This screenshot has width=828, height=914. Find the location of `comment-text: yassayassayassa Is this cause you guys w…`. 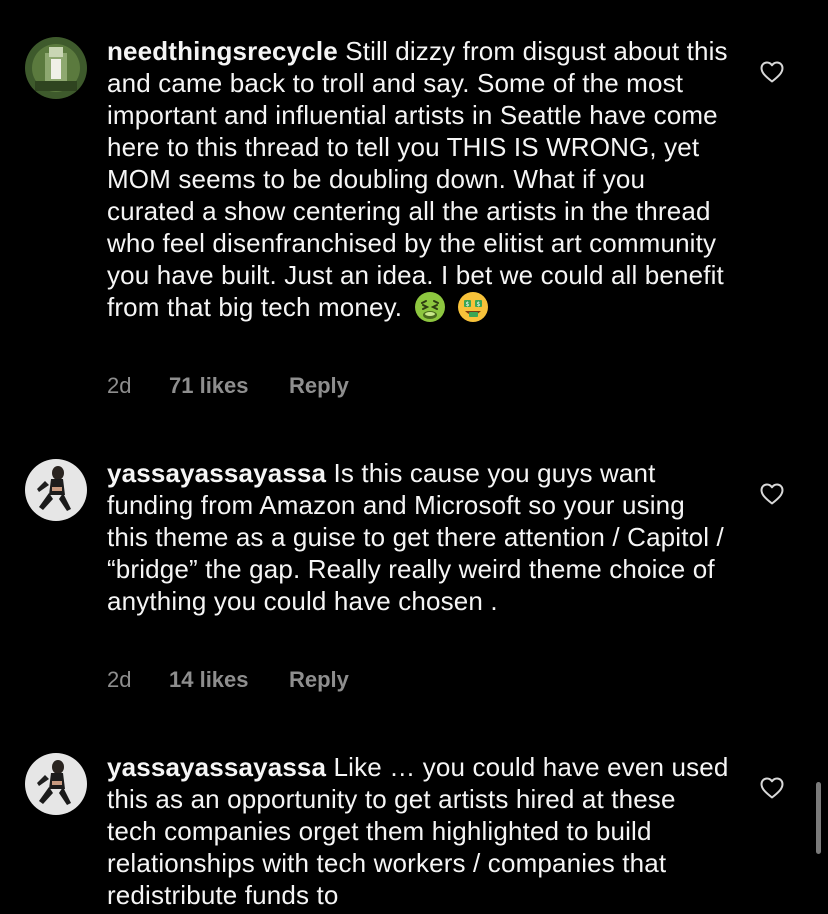

comment-text: yassayassayassa Is this cause you guys w… is located at coordinates (419, 537).